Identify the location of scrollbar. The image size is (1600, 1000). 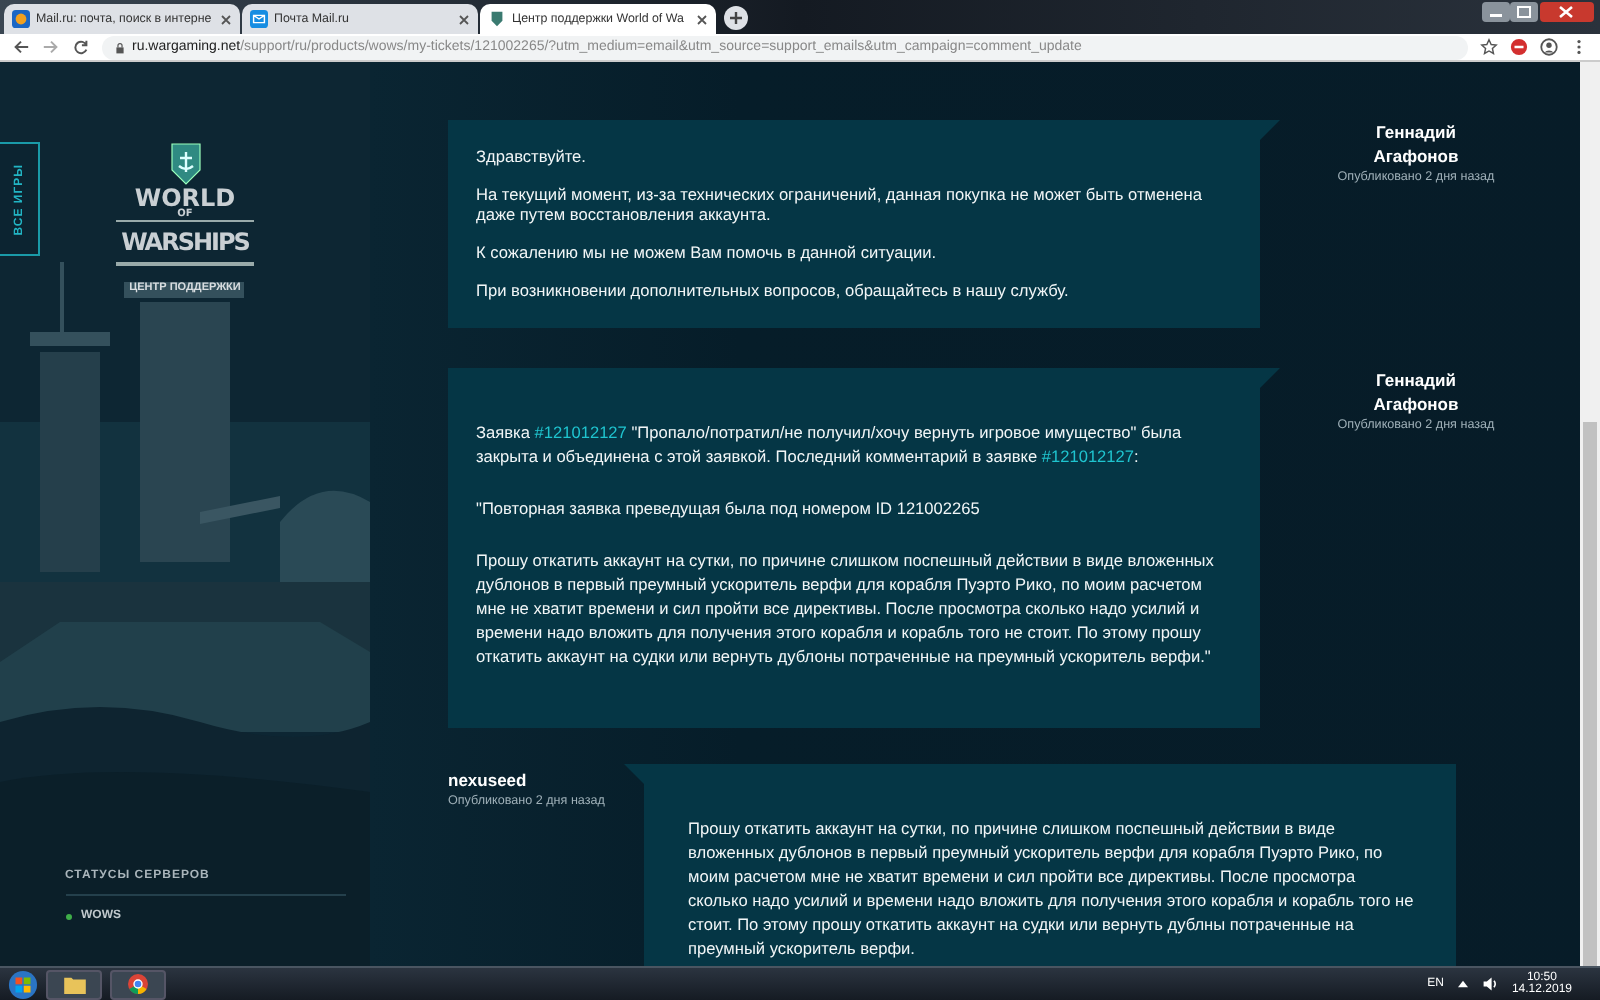
(1590, 514).